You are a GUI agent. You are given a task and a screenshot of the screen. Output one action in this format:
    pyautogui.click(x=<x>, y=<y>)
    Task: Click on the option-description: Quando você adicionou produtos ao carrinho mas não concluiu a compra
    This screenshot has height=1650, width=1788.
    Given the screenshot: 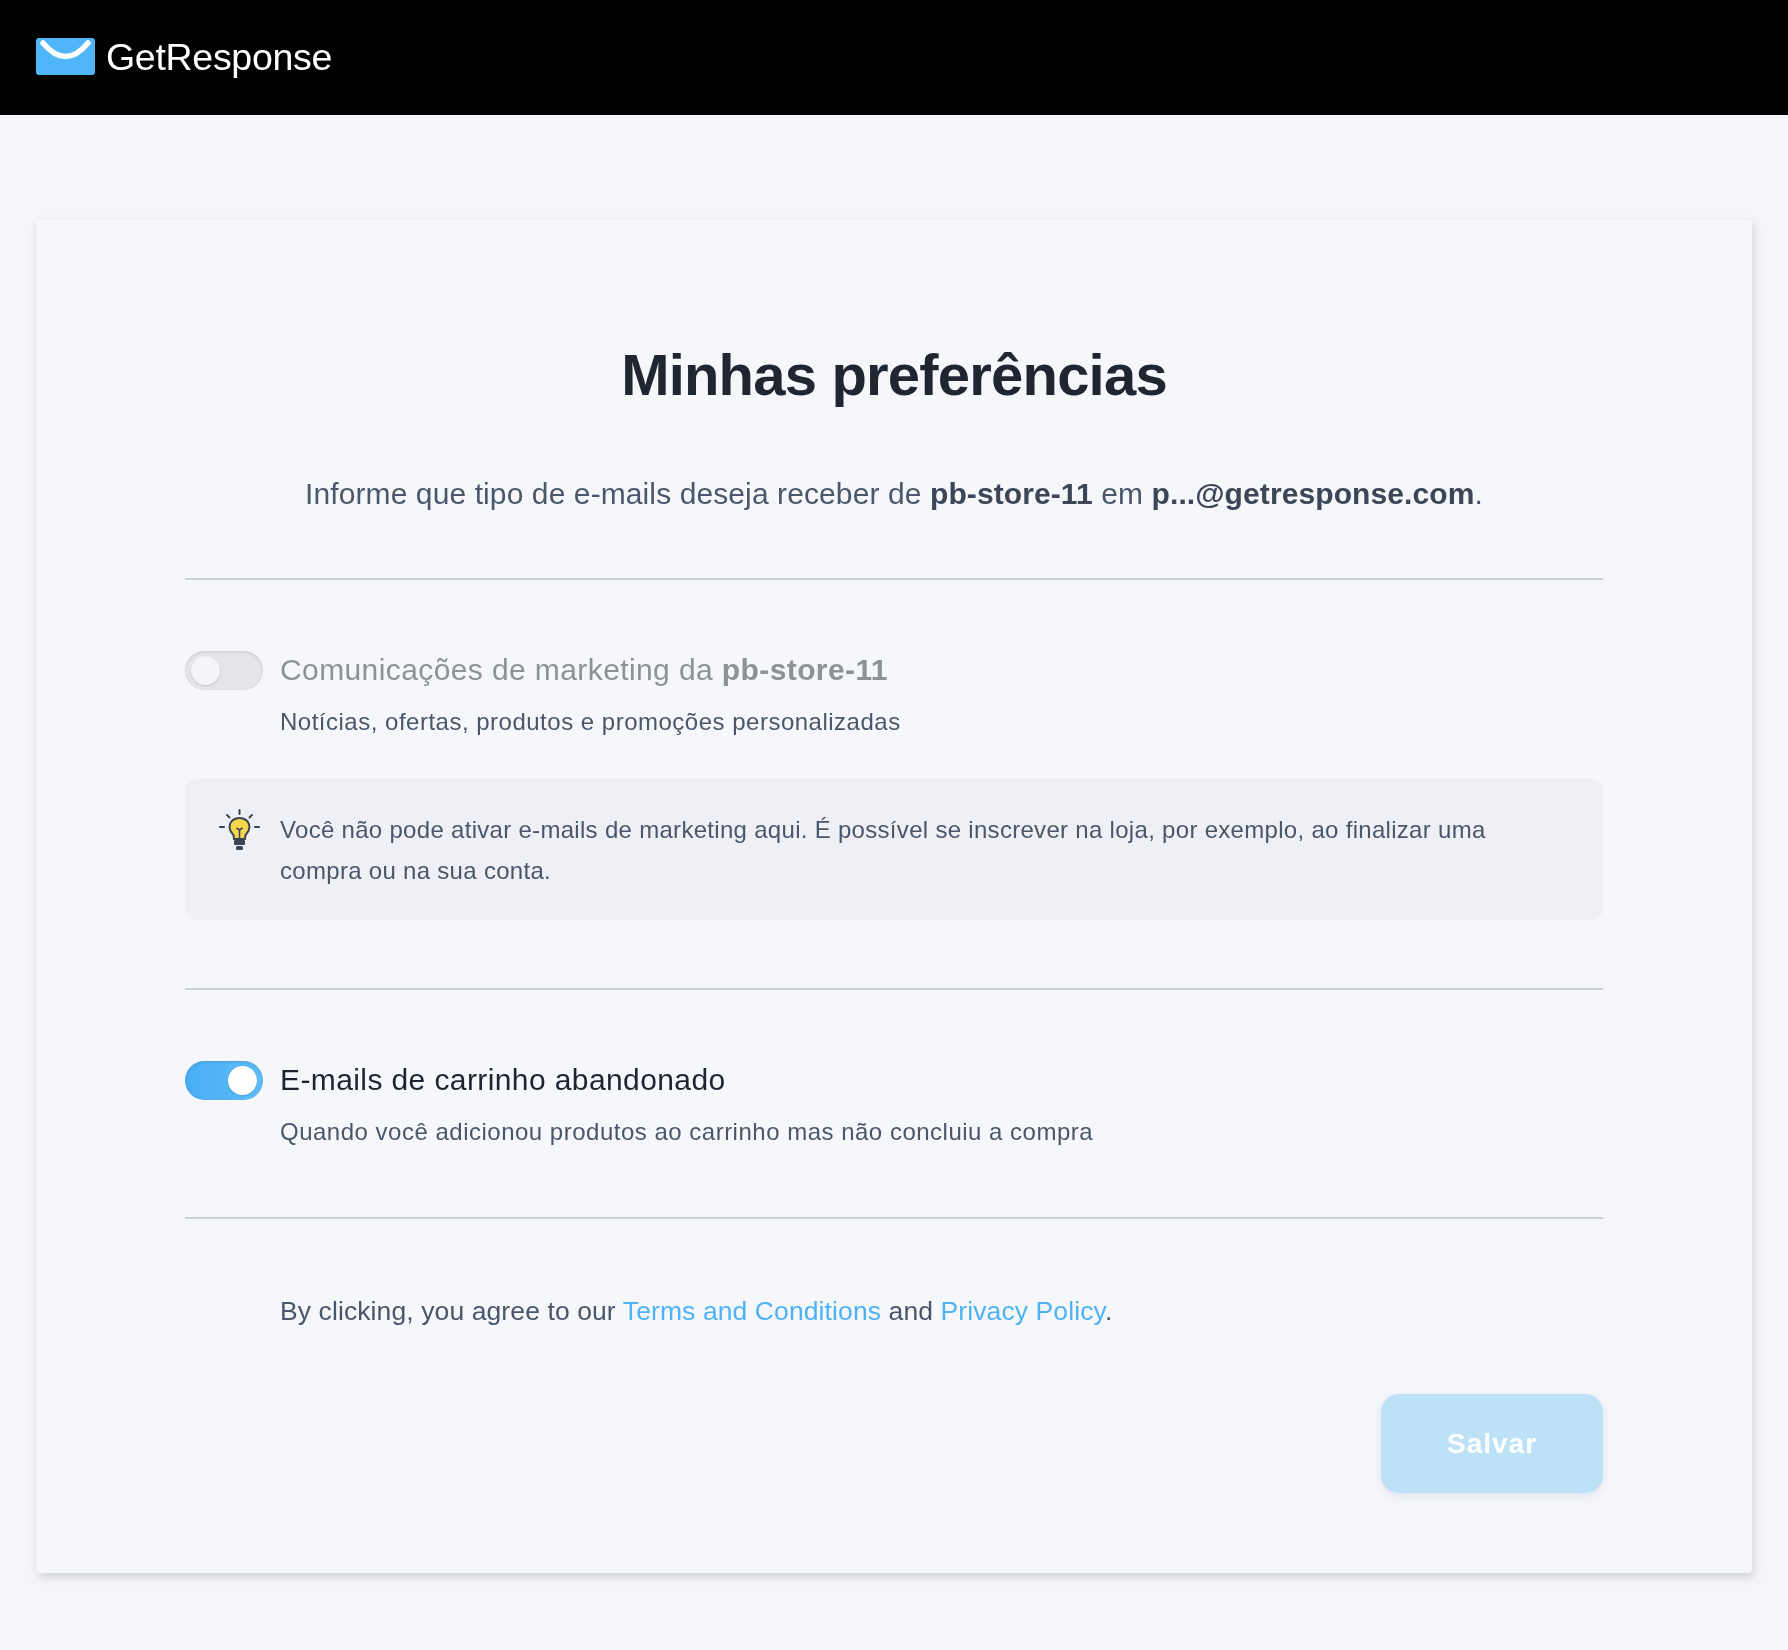 What is the action you would take?
    pyautogui.click(x=687, y=1132)
    